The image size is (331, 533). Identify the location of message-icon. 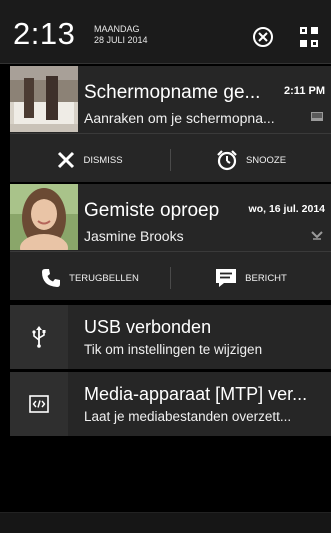
(226, 278).